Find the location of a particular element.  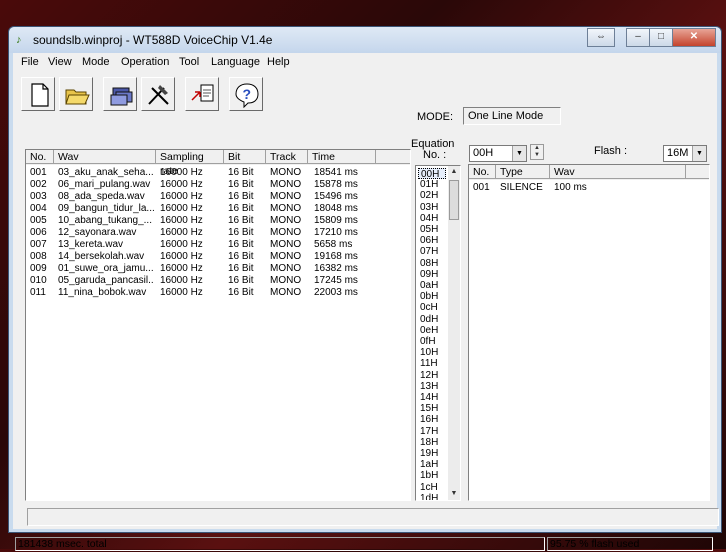

new-file-icon is located at coordinates (40, 95).